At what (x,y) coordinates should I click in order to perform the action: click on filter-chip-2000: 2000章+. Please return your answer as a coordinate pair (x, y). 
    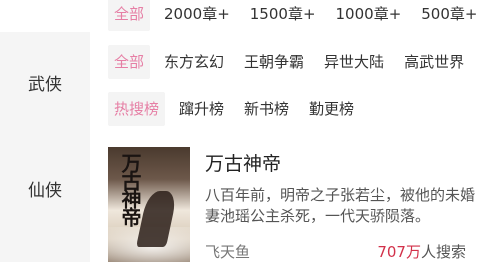
    Looking at the image, I should click on (197, 15).